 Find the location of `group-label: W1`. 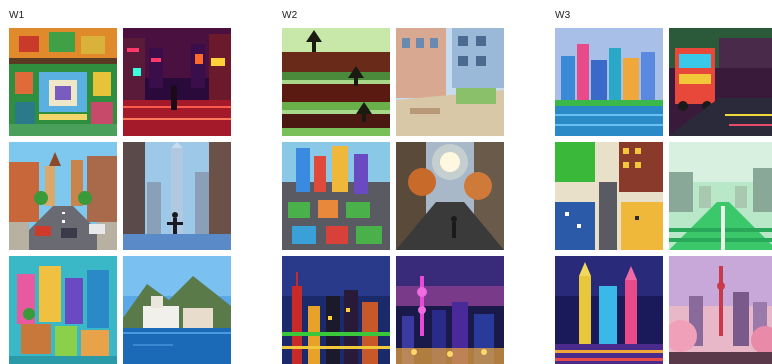

group-label: W1 is located at coordinates (17, 15).